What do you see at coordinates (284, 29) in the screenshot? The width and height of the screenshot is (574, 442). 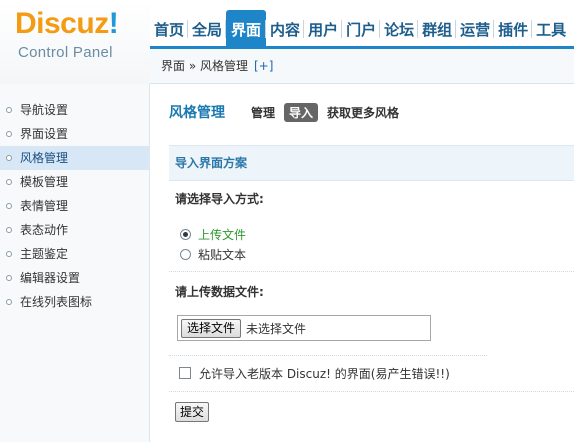 I see `topnav-content: 内容` at bounding box center [284, 29].